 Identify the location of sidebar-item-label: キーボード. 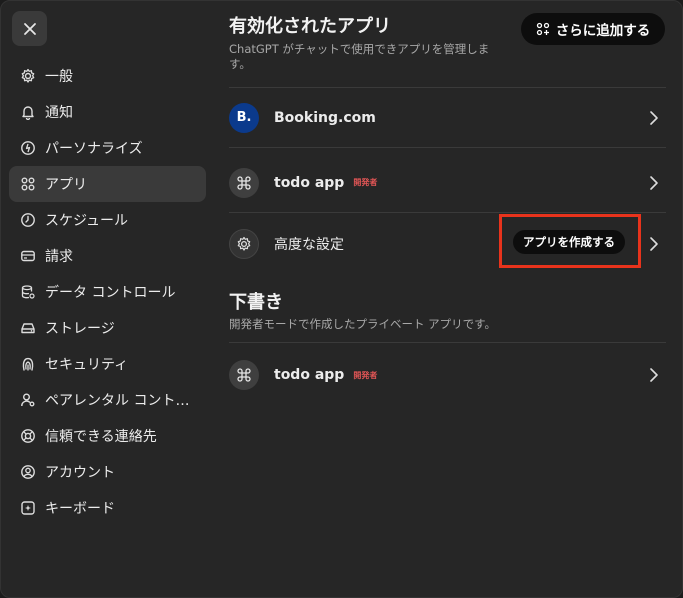
(80, 509).